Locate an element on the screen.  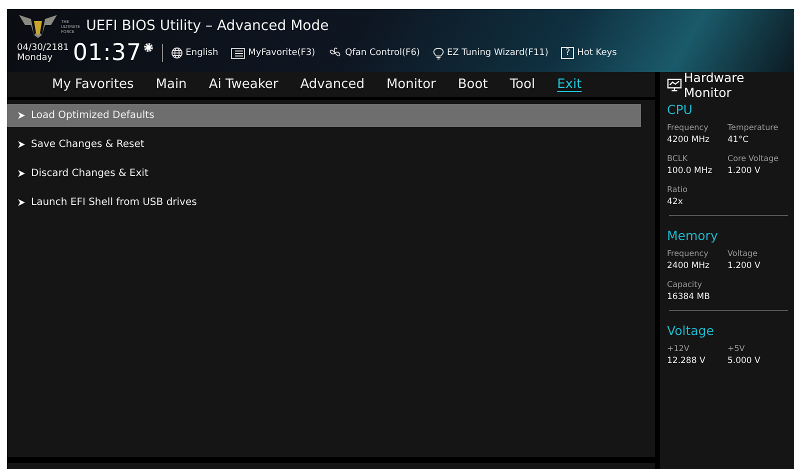
menu-item: Load Optimized Defaults is located at coordinates (324, 115).